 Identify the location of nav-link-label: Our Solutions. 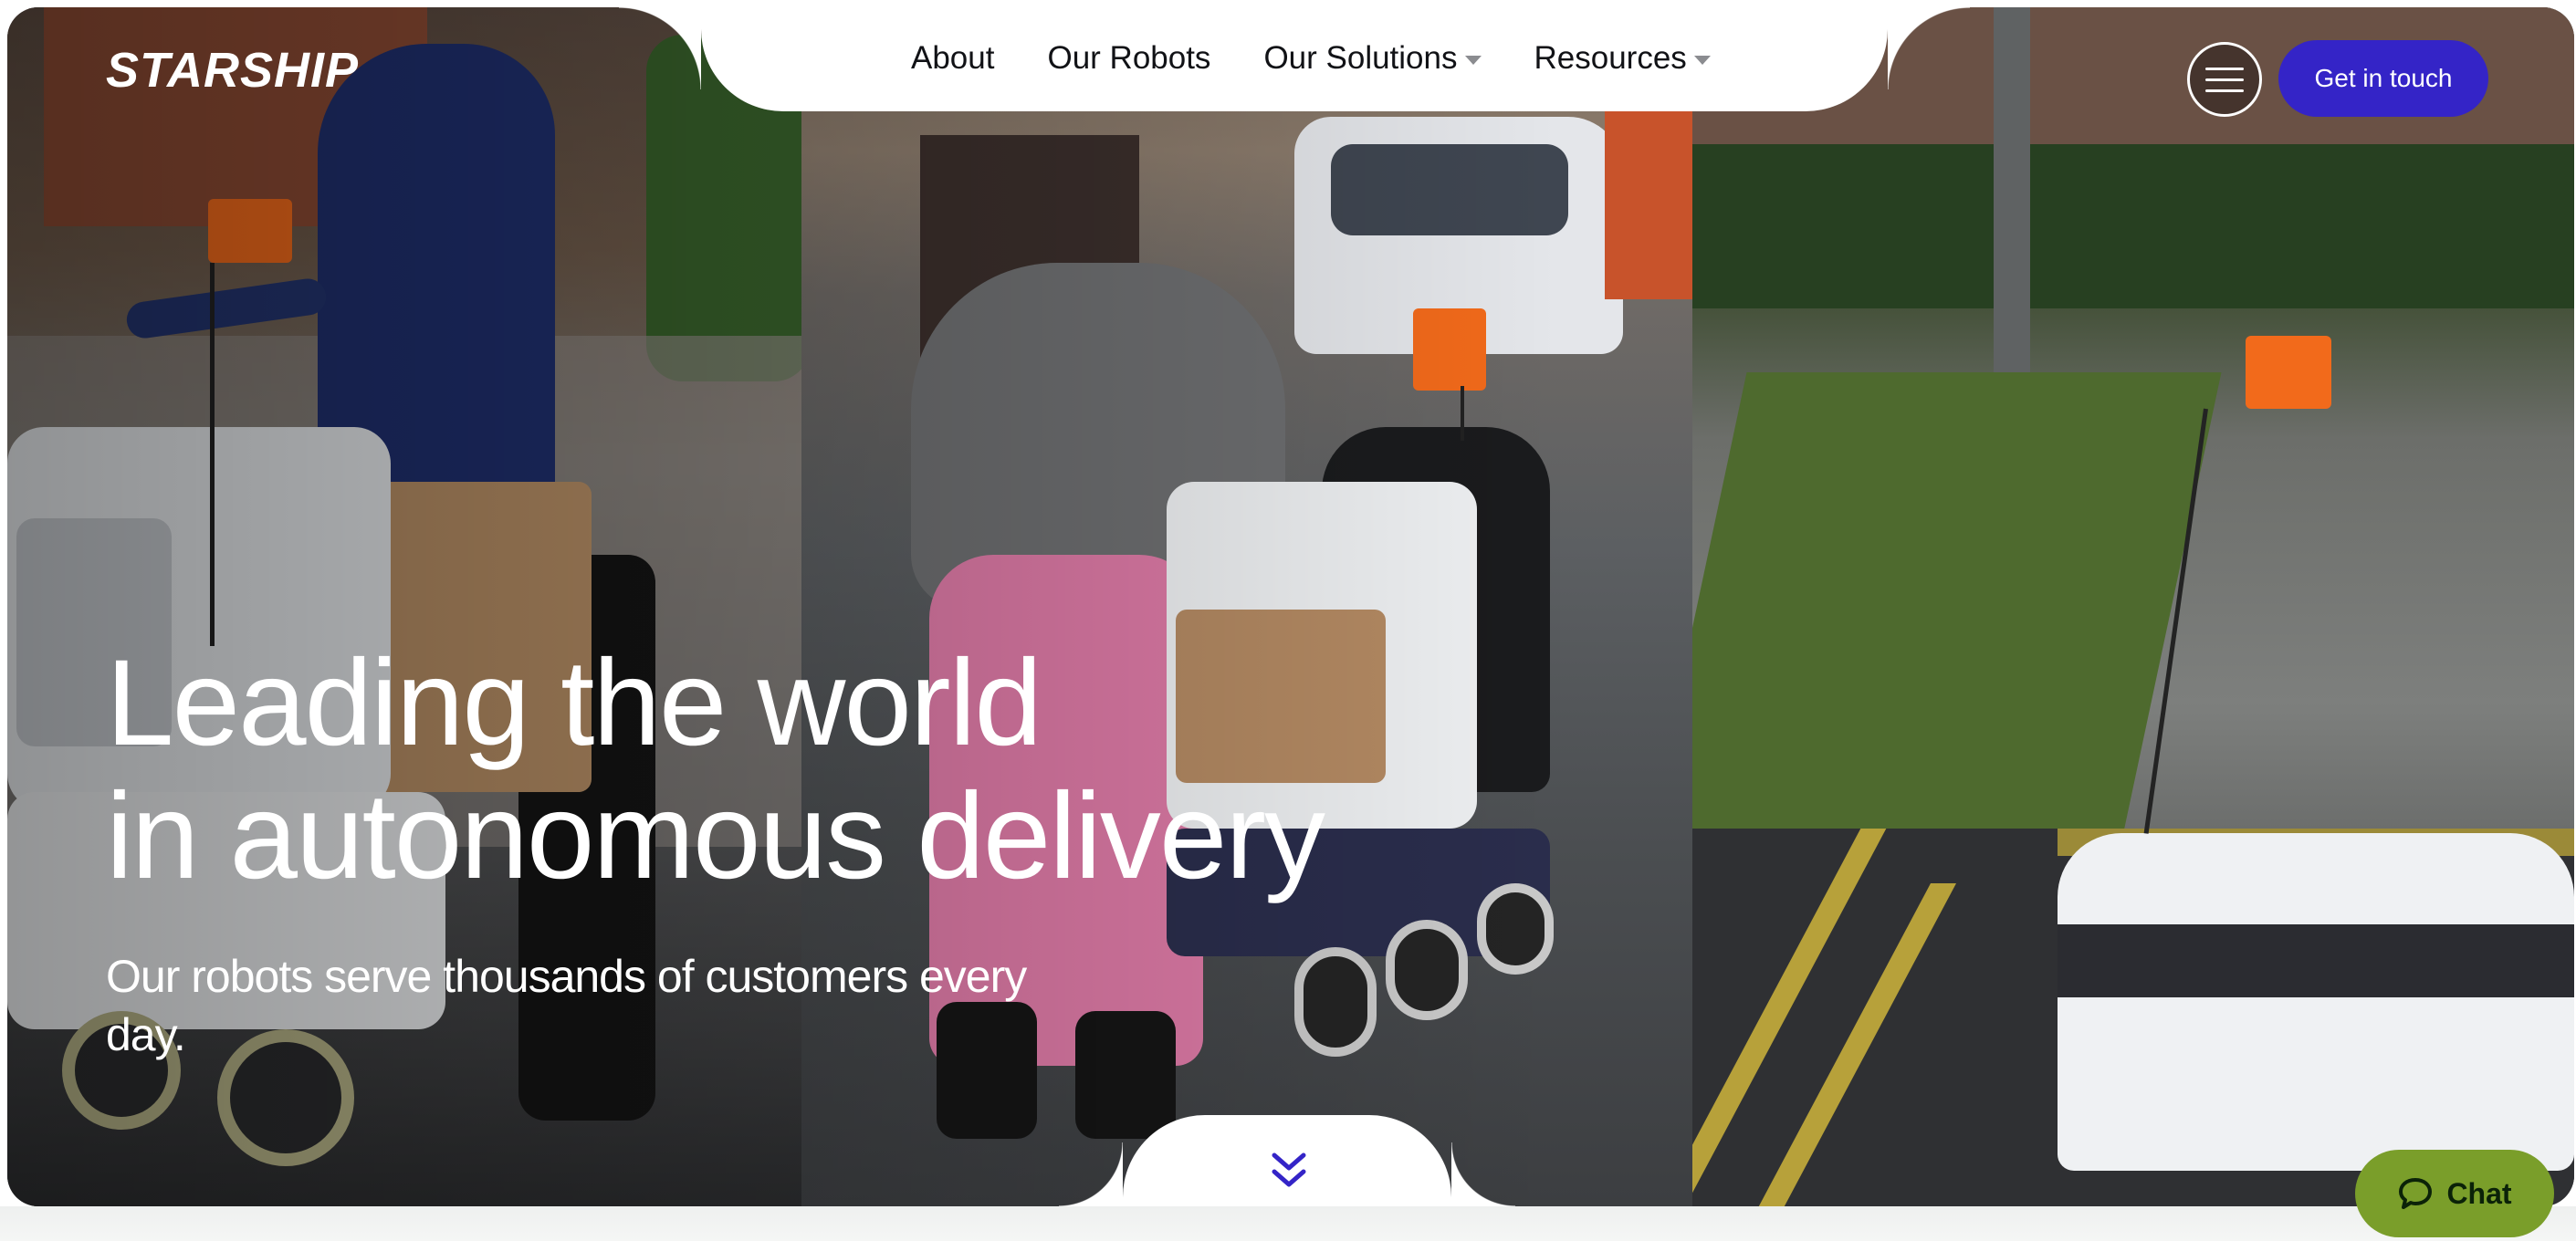
(1360, 58).